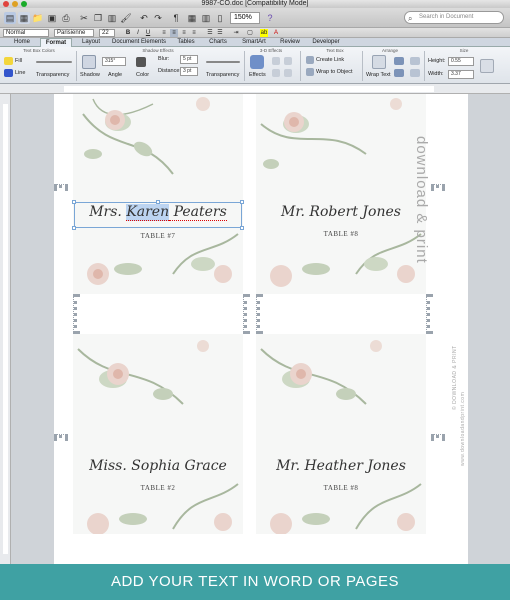 Image resolution: width=510 pixels, height=600 pixels. I want to click on arrange-forward-icon, so click(399, 61).